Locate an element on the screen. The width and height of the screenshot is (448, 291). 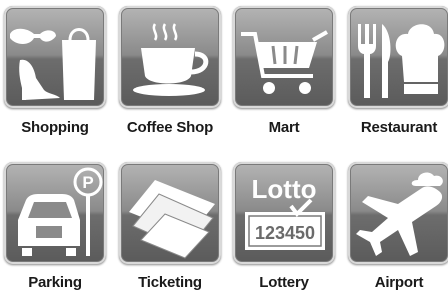
airplane-icon is located at coordinates (399, 214).